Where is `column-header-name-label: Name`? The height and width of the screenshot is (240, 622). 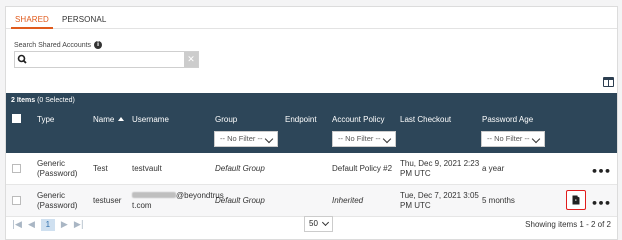 column-header-name-label: Name is located at coordinates (104, 119).